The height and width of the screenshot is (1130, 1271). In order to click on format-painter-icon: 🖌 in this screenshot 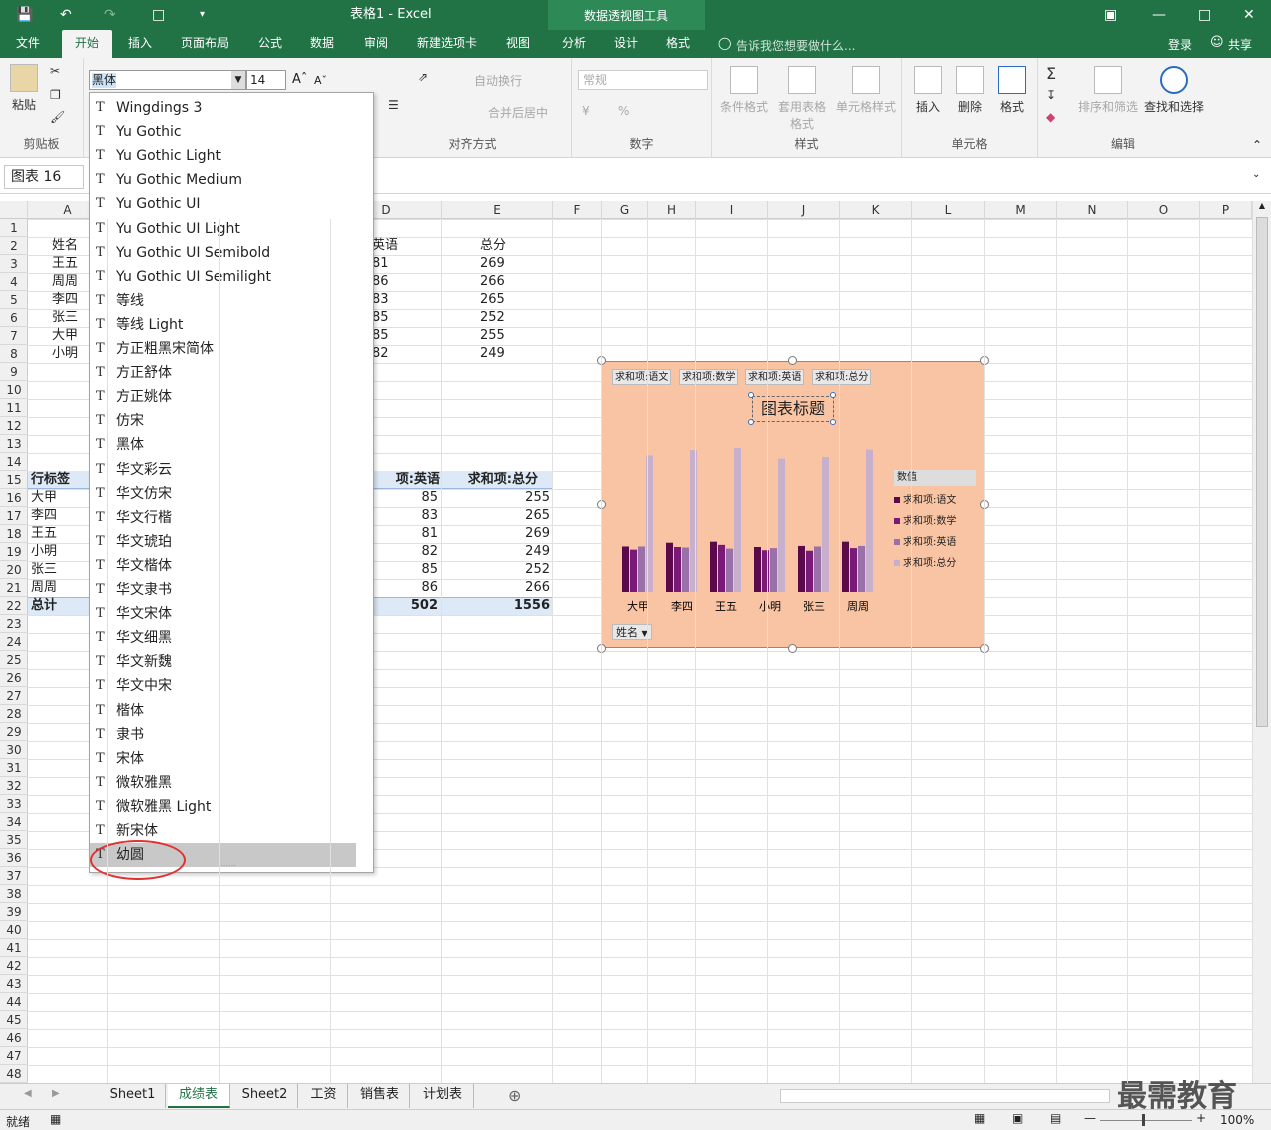, I will do `click(57, 117)`.